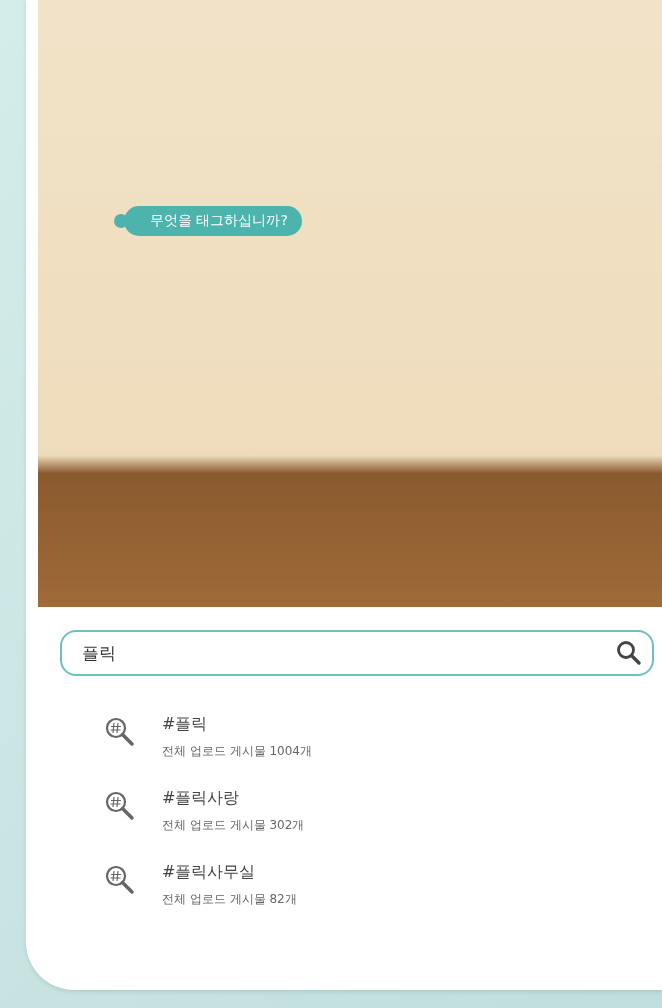  I want to click on search-field: 플릭, so click(357, 653).